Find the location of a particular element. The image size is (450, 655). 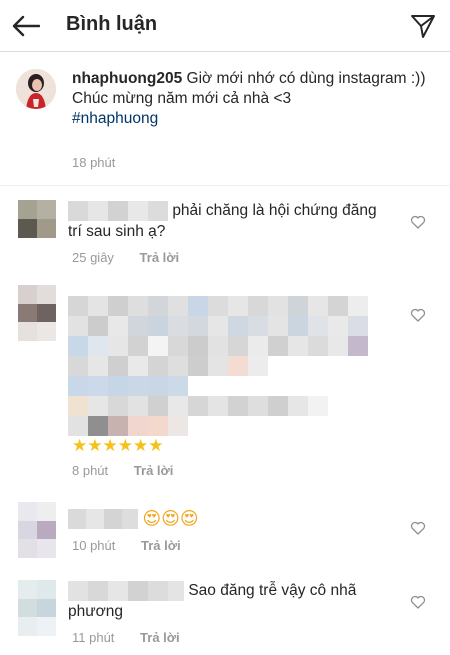

caption-timestamp: 18 phút is located at coordinates (94, 162).